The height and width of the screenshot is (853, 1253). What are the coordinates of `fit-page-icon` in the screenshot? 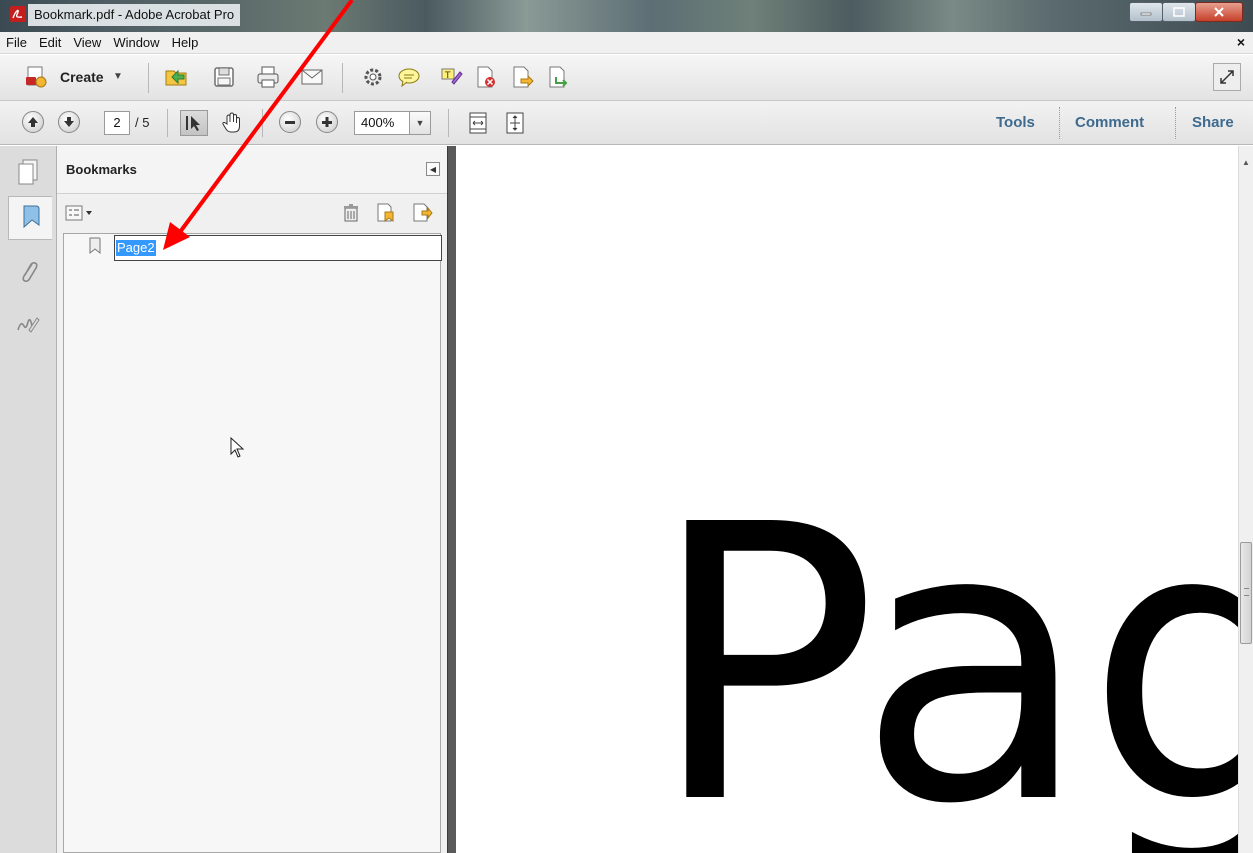 It's located at (515, 123).